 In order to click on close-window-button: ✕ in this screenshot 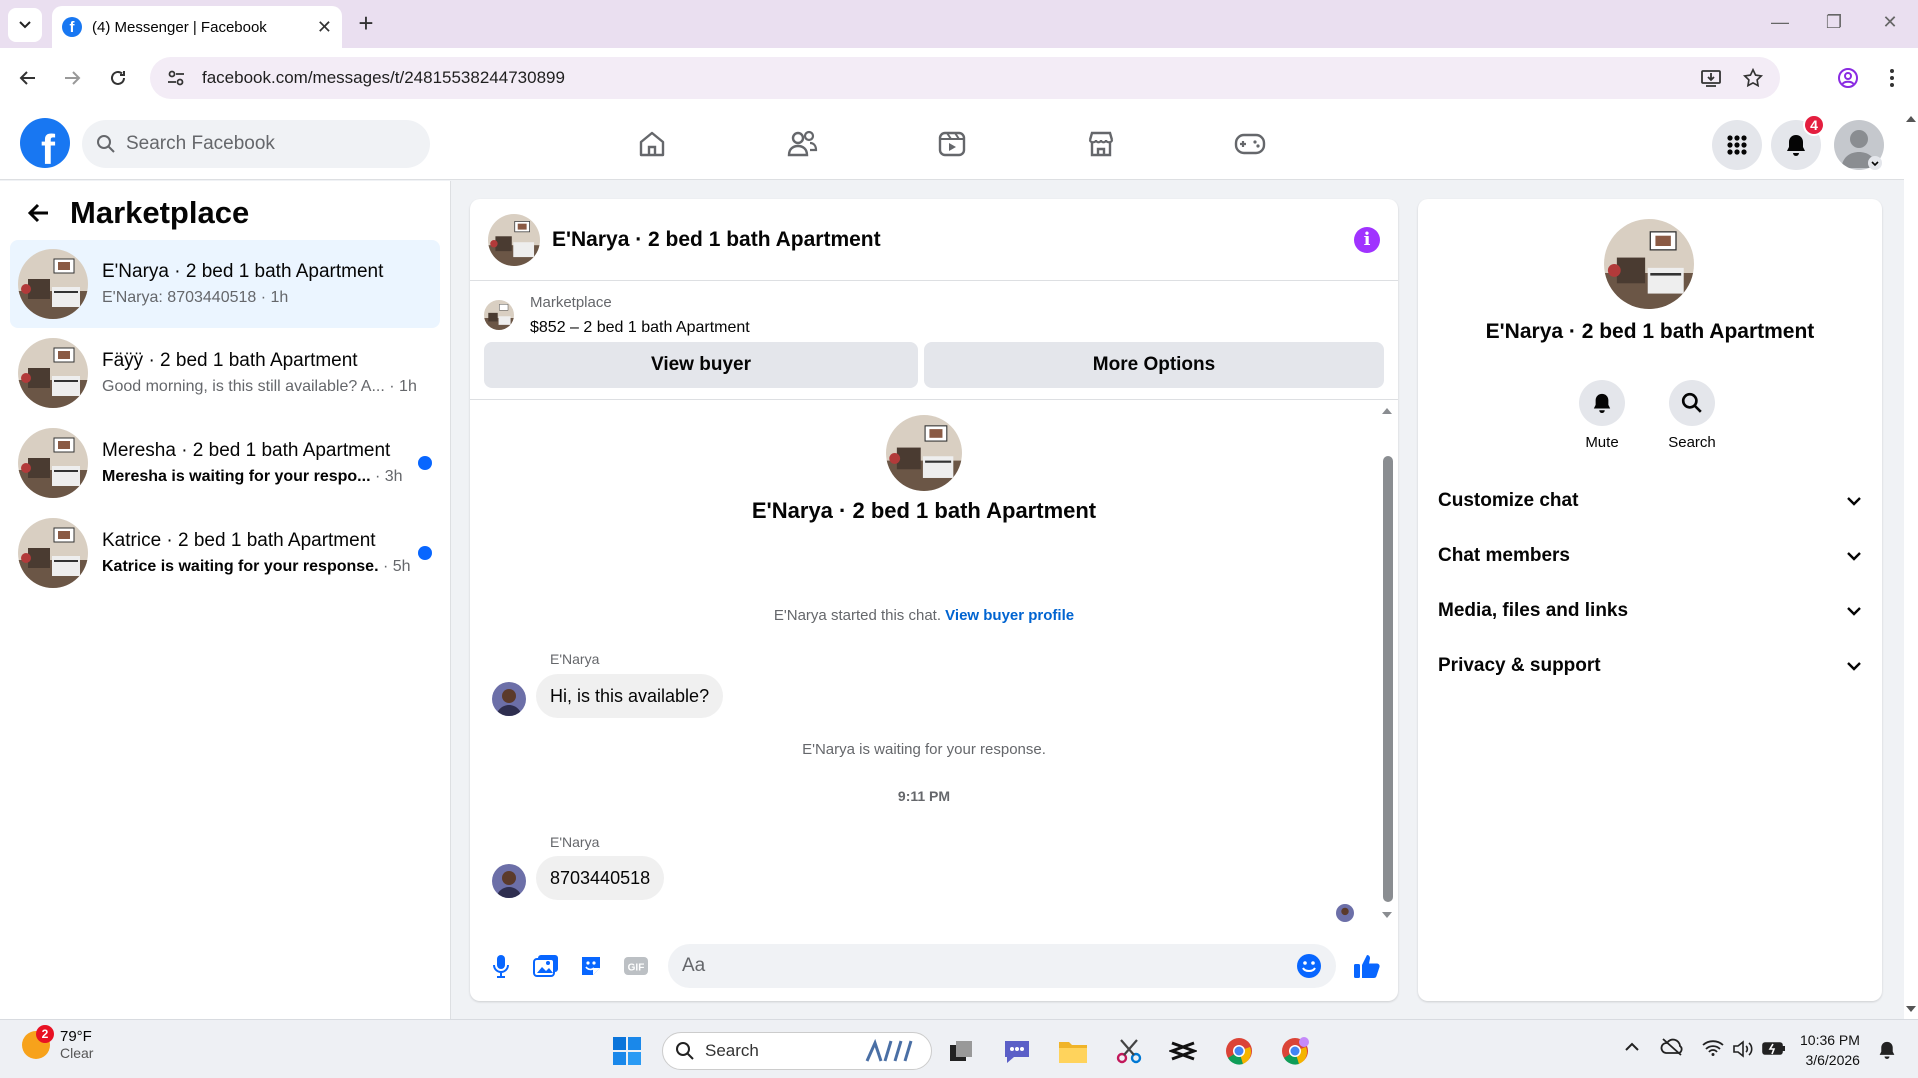, I will do `click(1890, 22)`.